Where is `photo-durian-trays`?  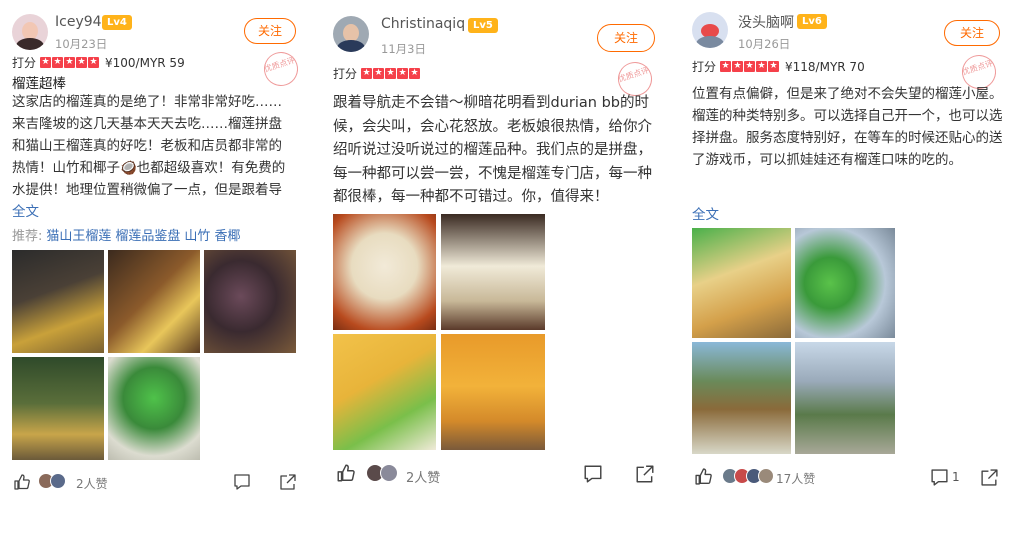 photo-durian-trays is located at coordinates (58, 301).